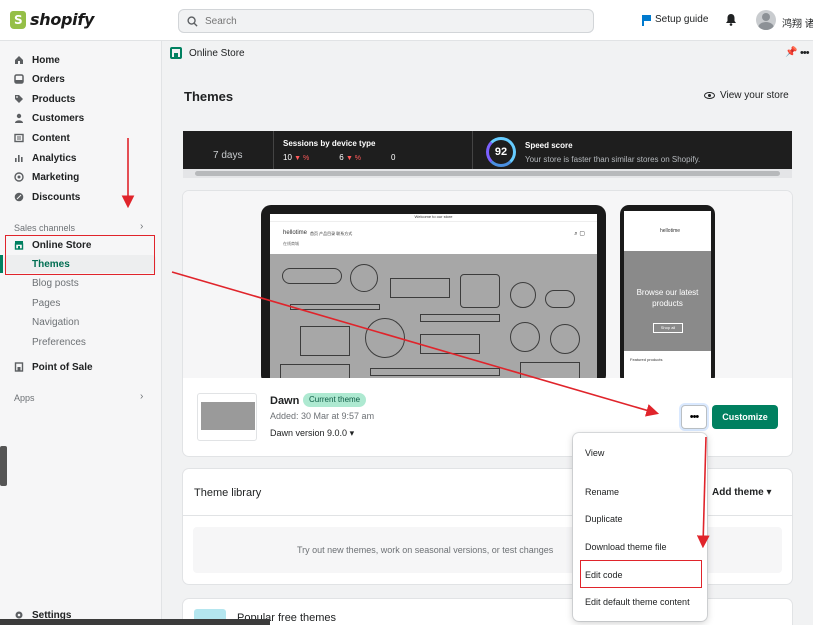 The width and height of the screenshot is (813, 625). What do you see at coordinates (141, 396) in the screenshot?
I see `apps-chevron-icon: ›` at bounding box center [141, 396].